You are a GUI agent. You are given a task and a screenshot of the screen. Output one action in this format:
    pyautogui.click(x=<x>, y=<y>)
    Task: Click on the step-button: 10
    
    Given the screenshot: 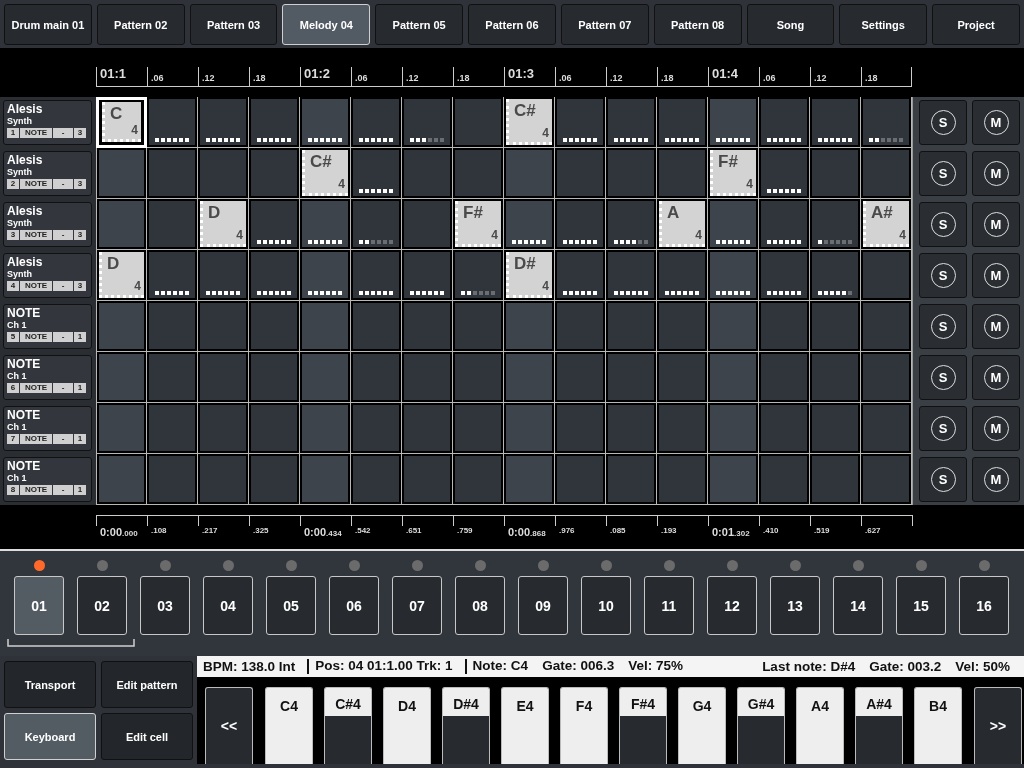 What is the action you would take?
    pyautogui.click(x=606, y=605)
    